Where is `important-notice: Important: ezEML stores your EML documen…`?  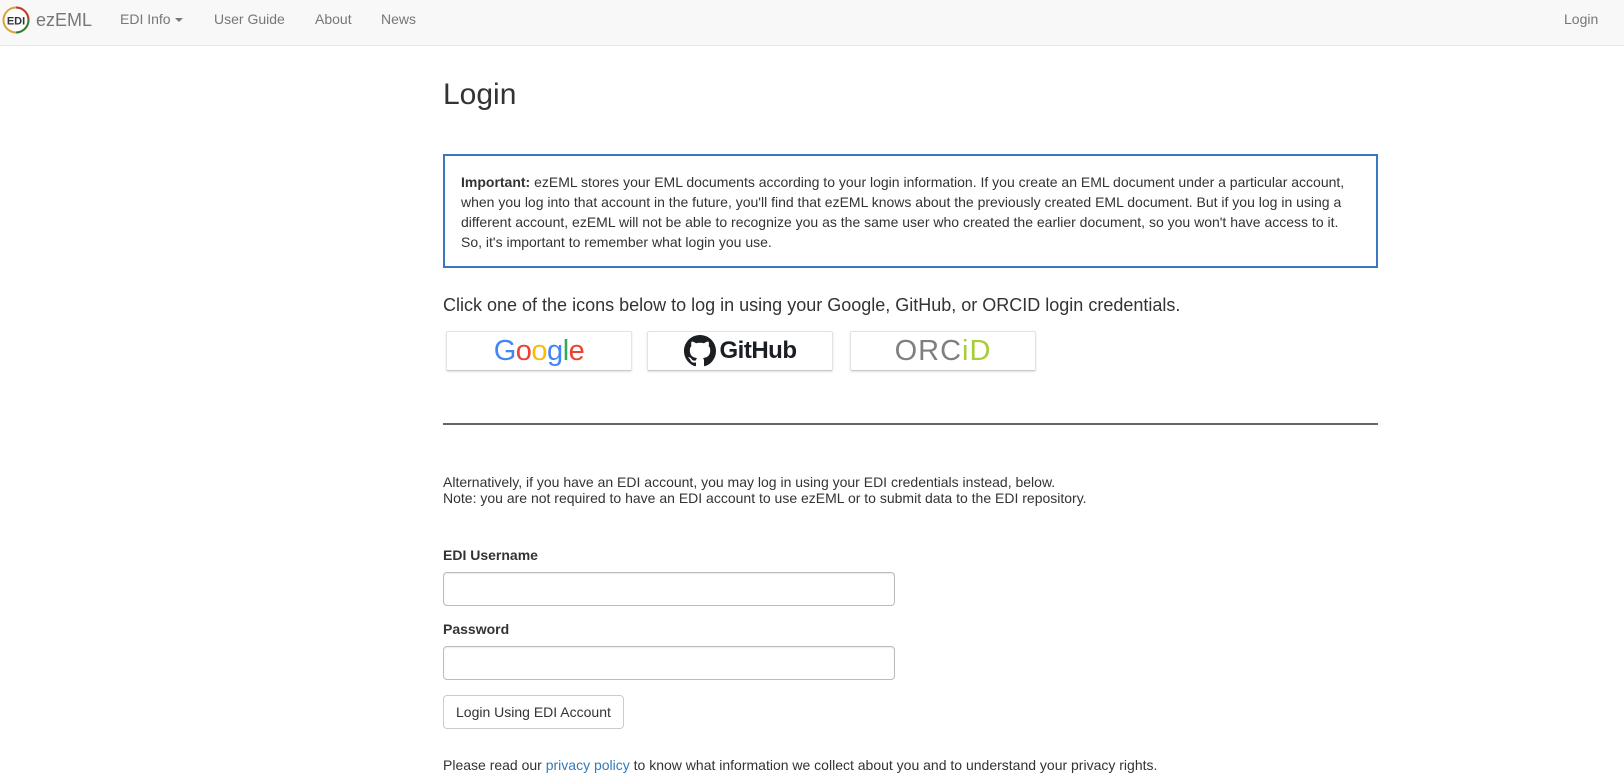 important-notice: Important: ezEML stores your EML documen… is located at coordinates (910, 211).